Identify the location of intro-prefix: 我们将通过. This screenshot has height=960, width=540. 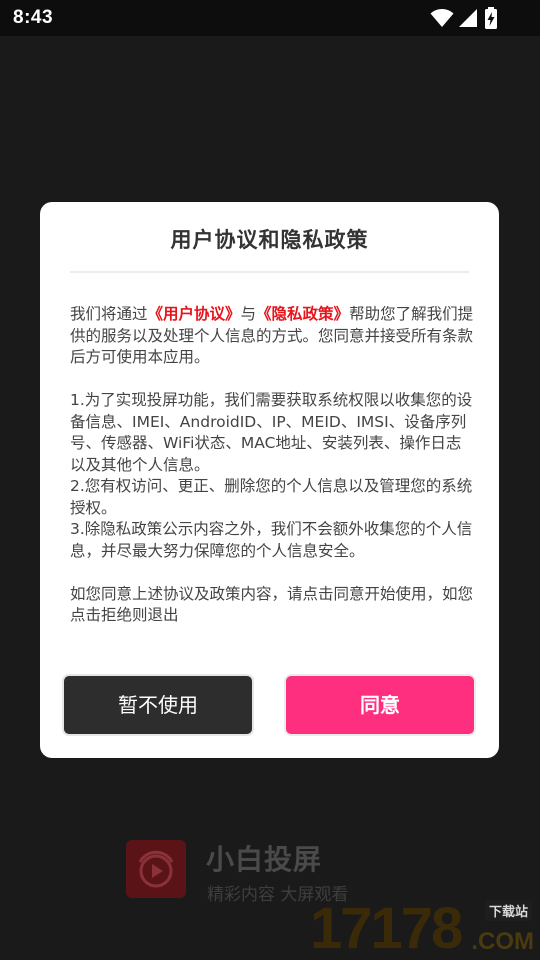
(109, 314).